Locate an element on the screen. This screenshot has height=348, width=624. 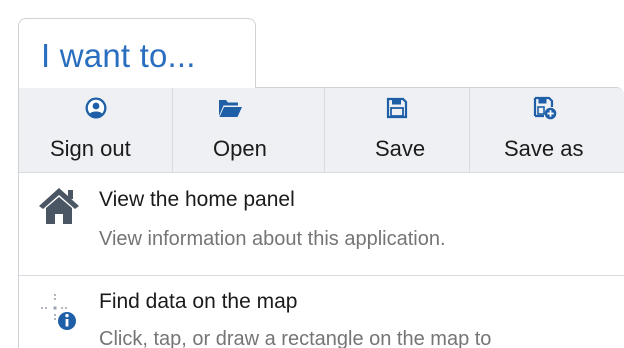
open-button: Open is located at coordinates (249, 130).